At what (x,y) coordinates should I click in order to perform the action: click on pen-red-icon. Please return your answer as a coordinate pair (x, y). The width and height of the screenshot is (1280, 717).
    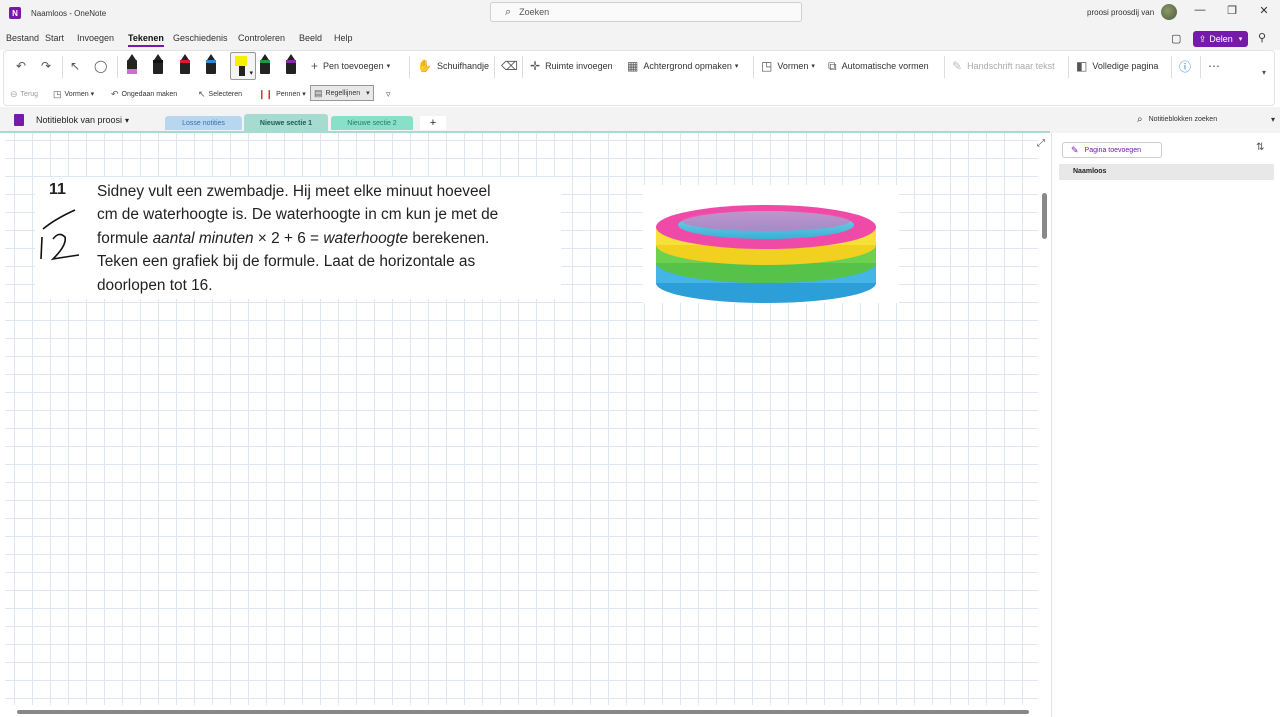
    Looking at the image, I should click on (185, 65).